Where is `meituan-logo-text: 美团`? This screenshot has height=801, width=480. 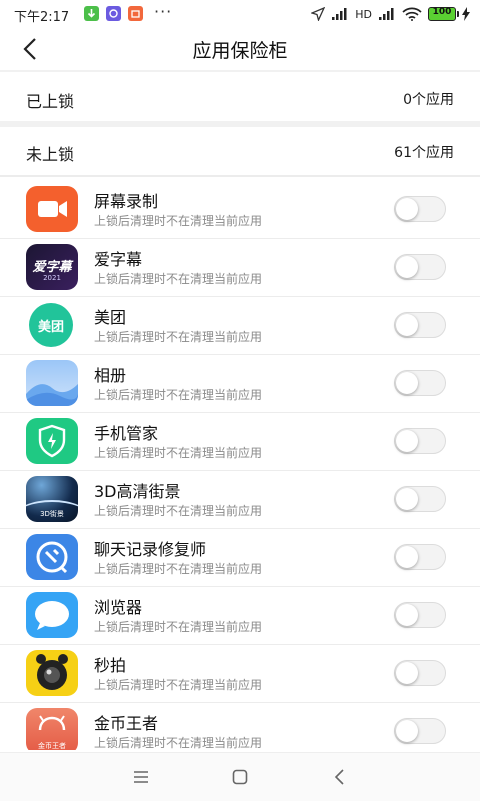 meituan-logo-text: 美团 is located at coordinates (50, 327).